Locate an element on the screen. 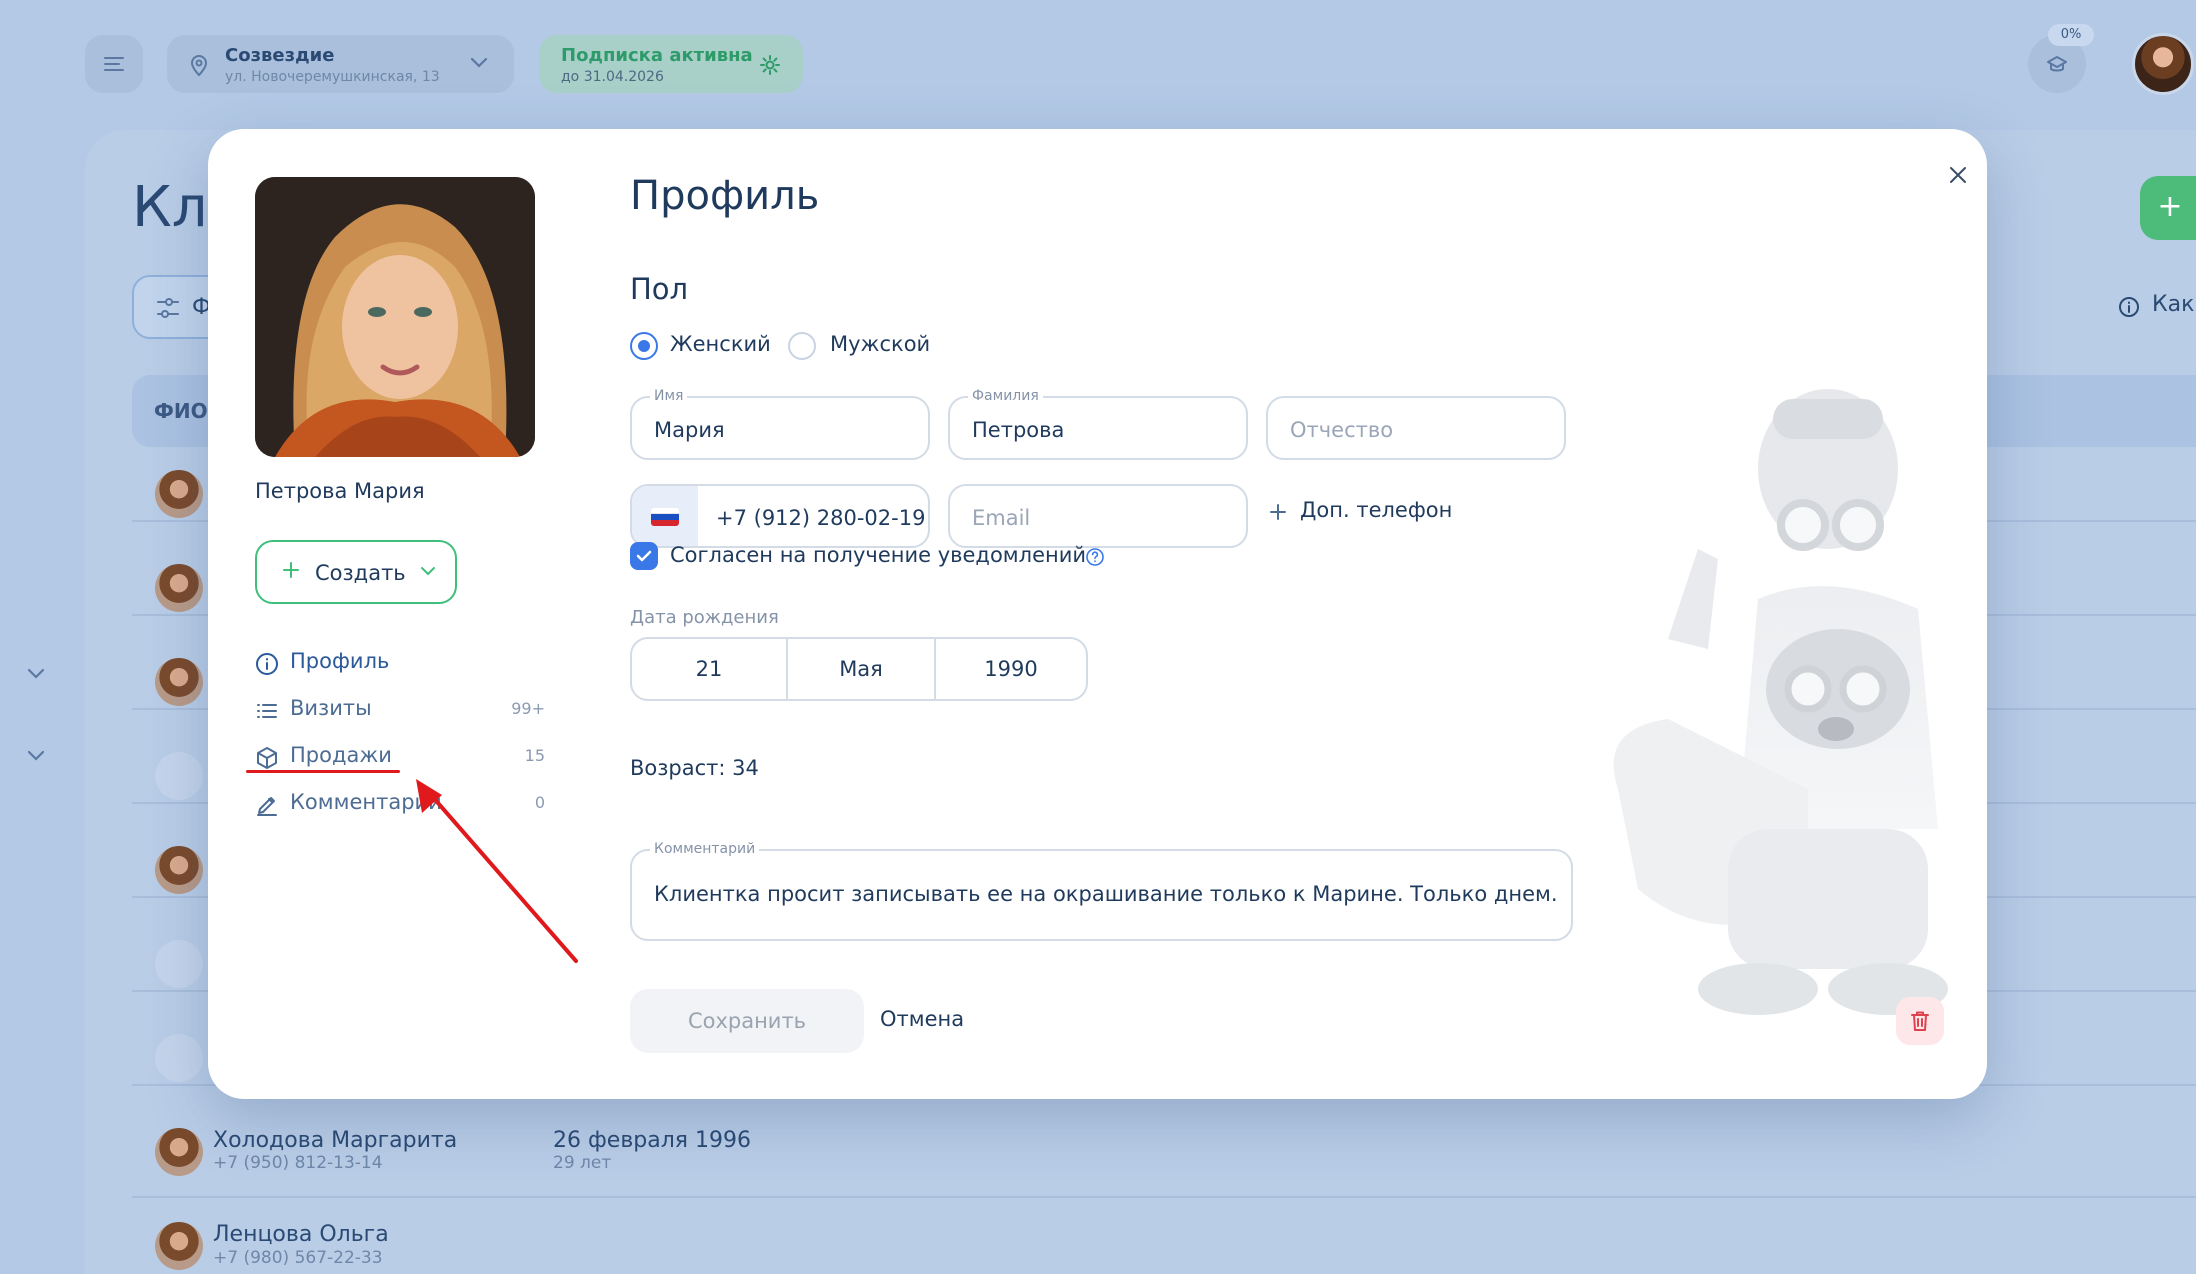 The image size is (2196, 1274). check-icon is located at coordinates (644, 556).